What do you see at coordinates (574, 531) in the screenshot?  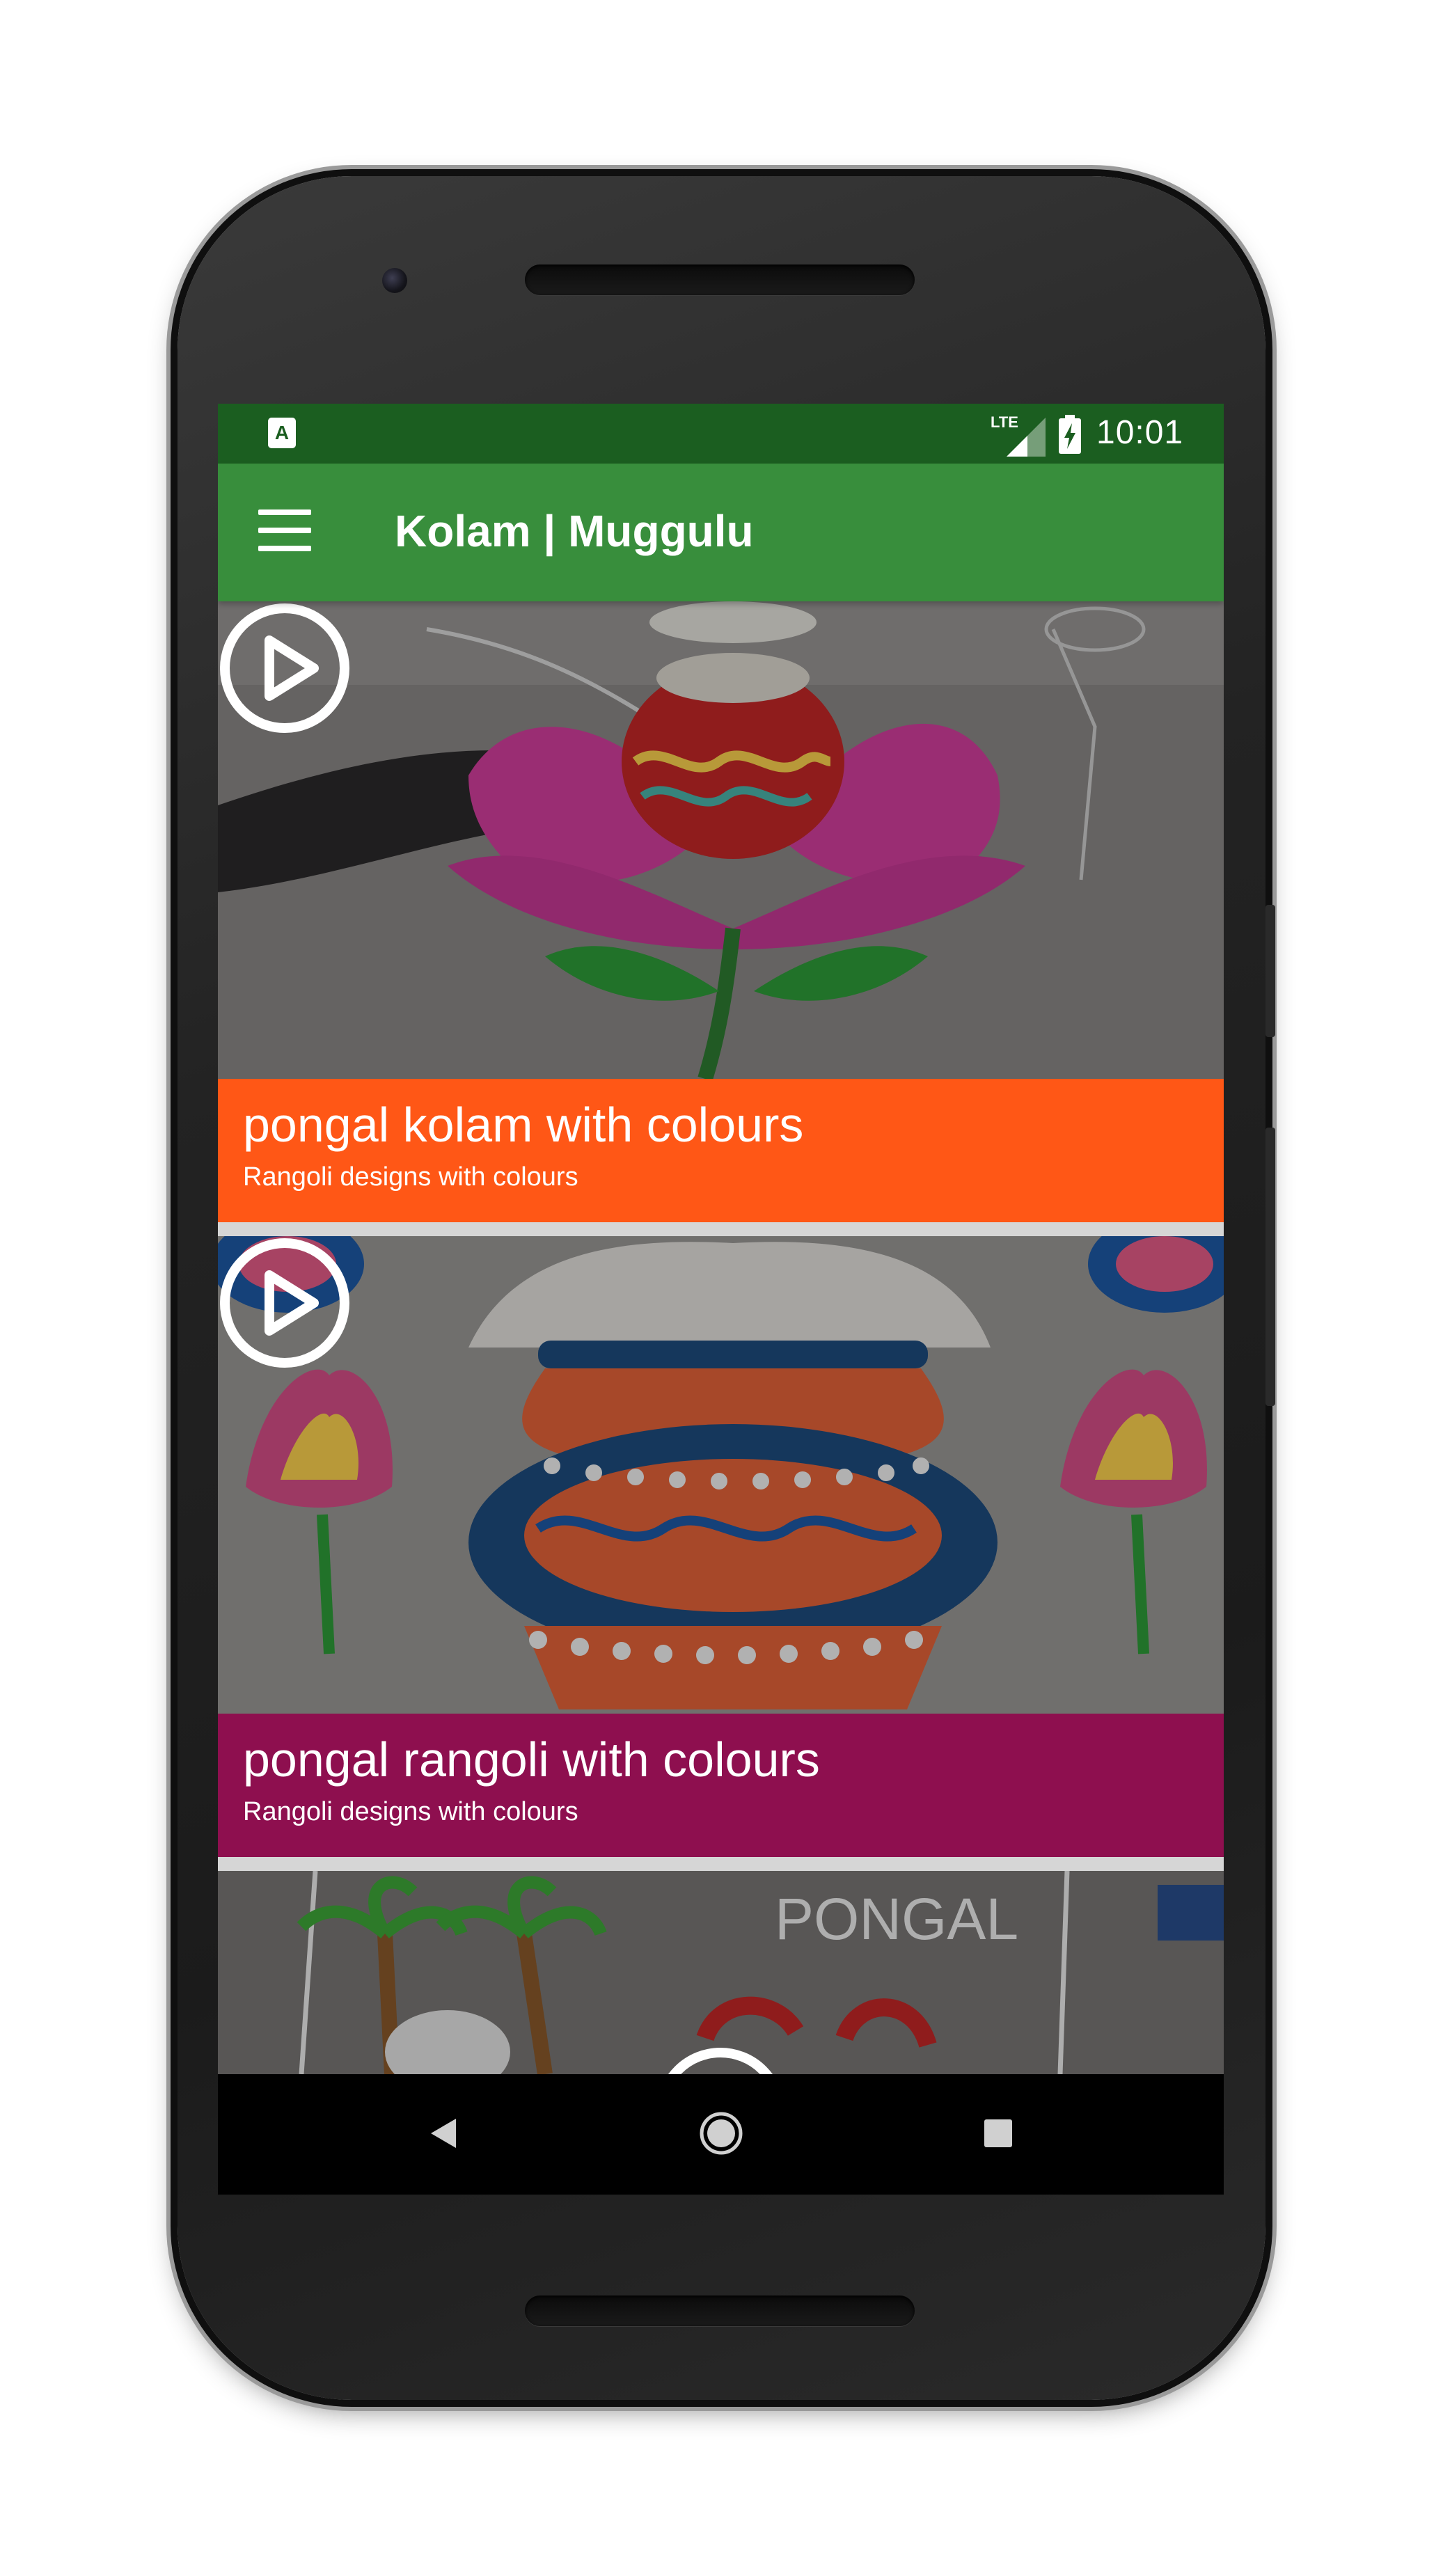 I see `app-title: Kolam | Muggulu` at bounding box center [574, 531].